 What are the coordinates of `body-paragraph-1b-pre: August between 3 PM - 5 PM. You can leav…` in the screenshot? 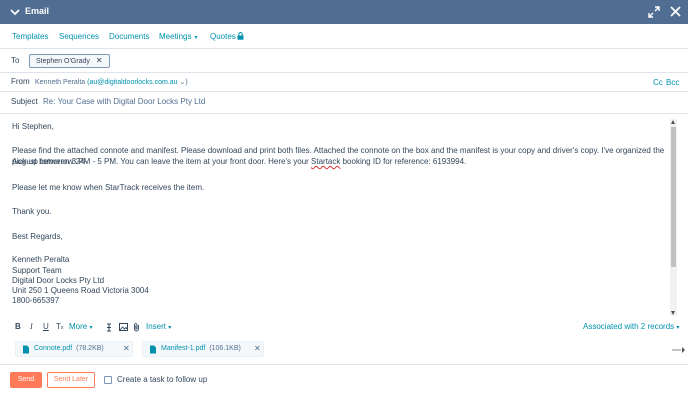 It's located at (162, 161).